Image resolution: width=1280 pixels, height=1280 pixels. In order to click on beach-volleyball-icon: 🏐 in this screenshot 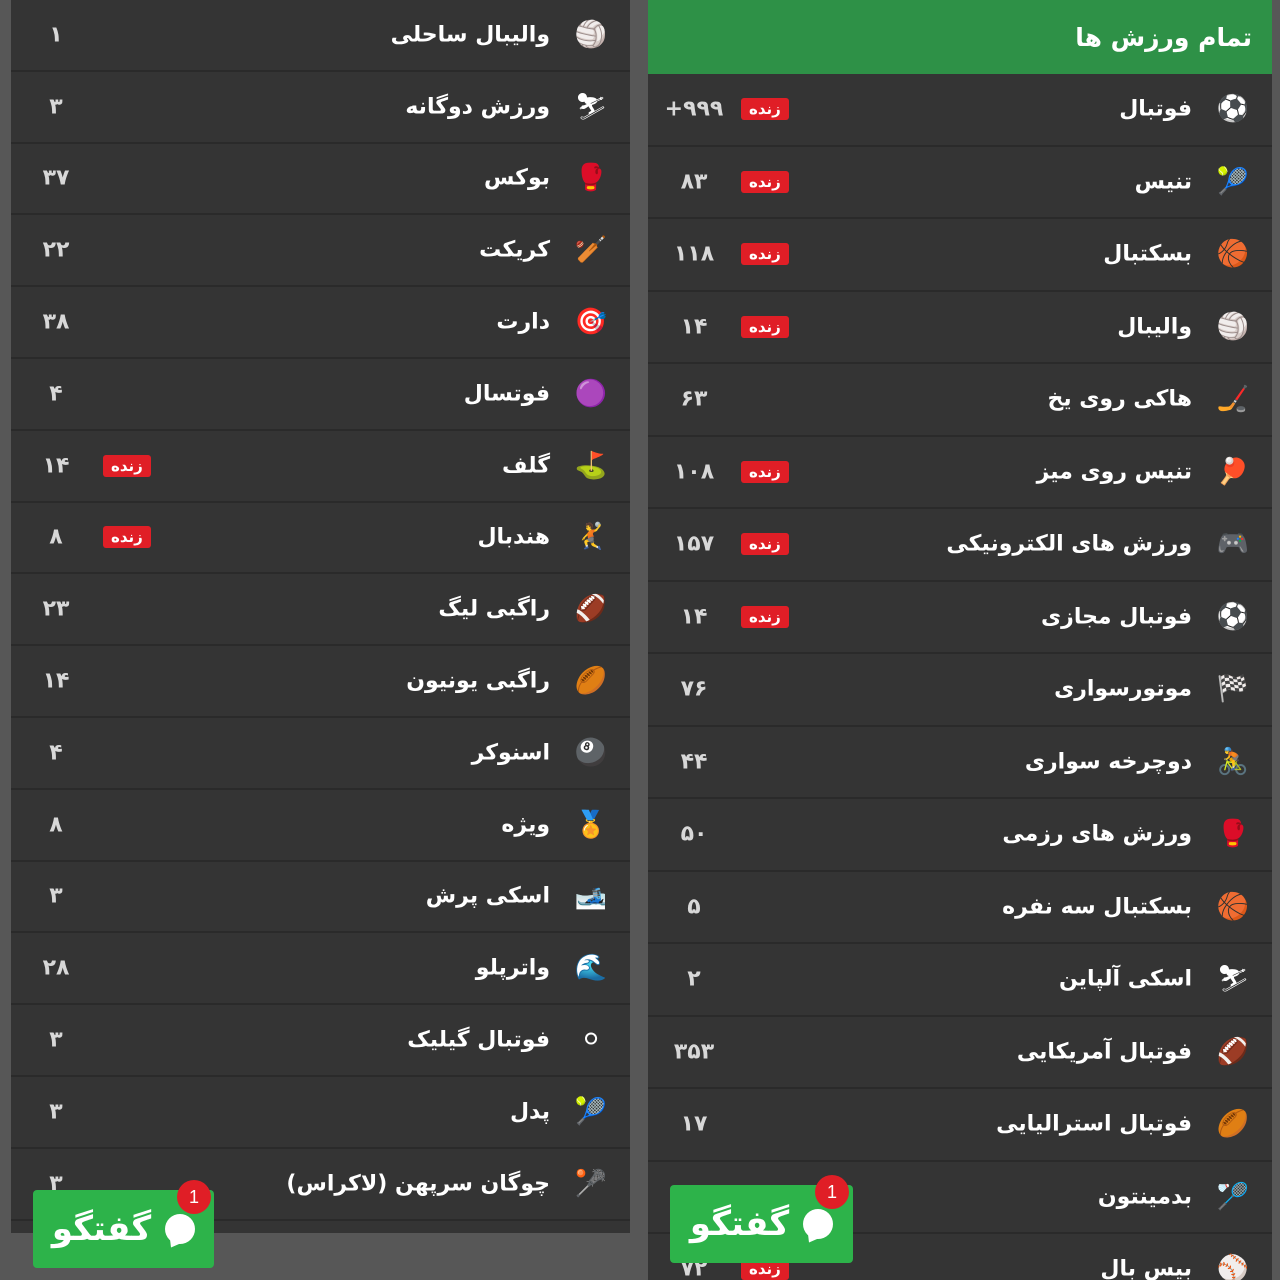, I will do `click(591, 34)`.